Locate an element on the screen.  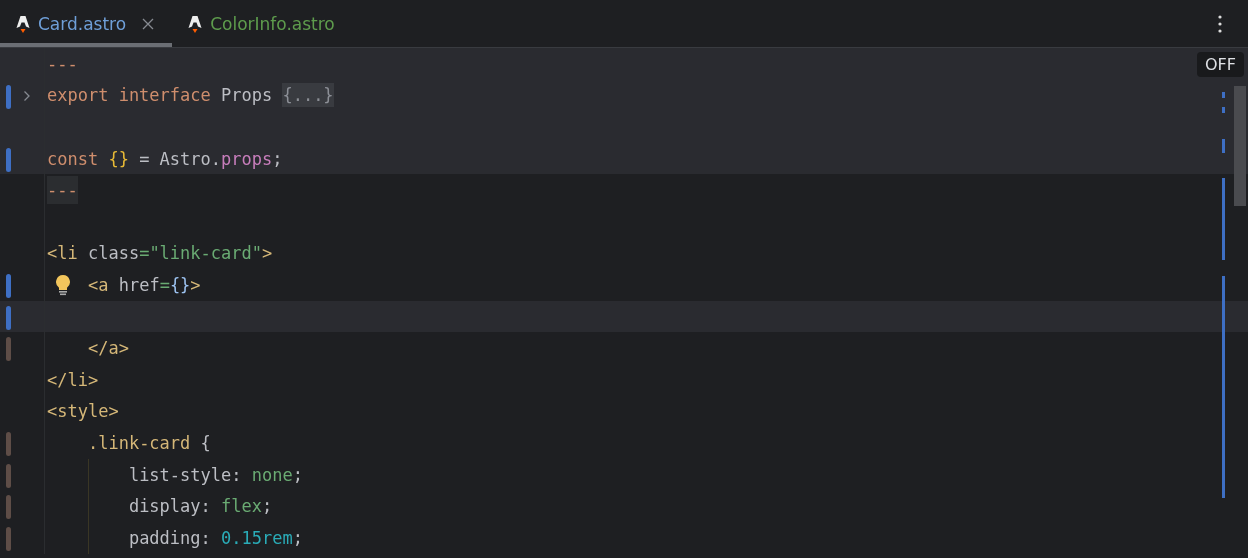
code-line: </a> is located at coordinates (108, 348).